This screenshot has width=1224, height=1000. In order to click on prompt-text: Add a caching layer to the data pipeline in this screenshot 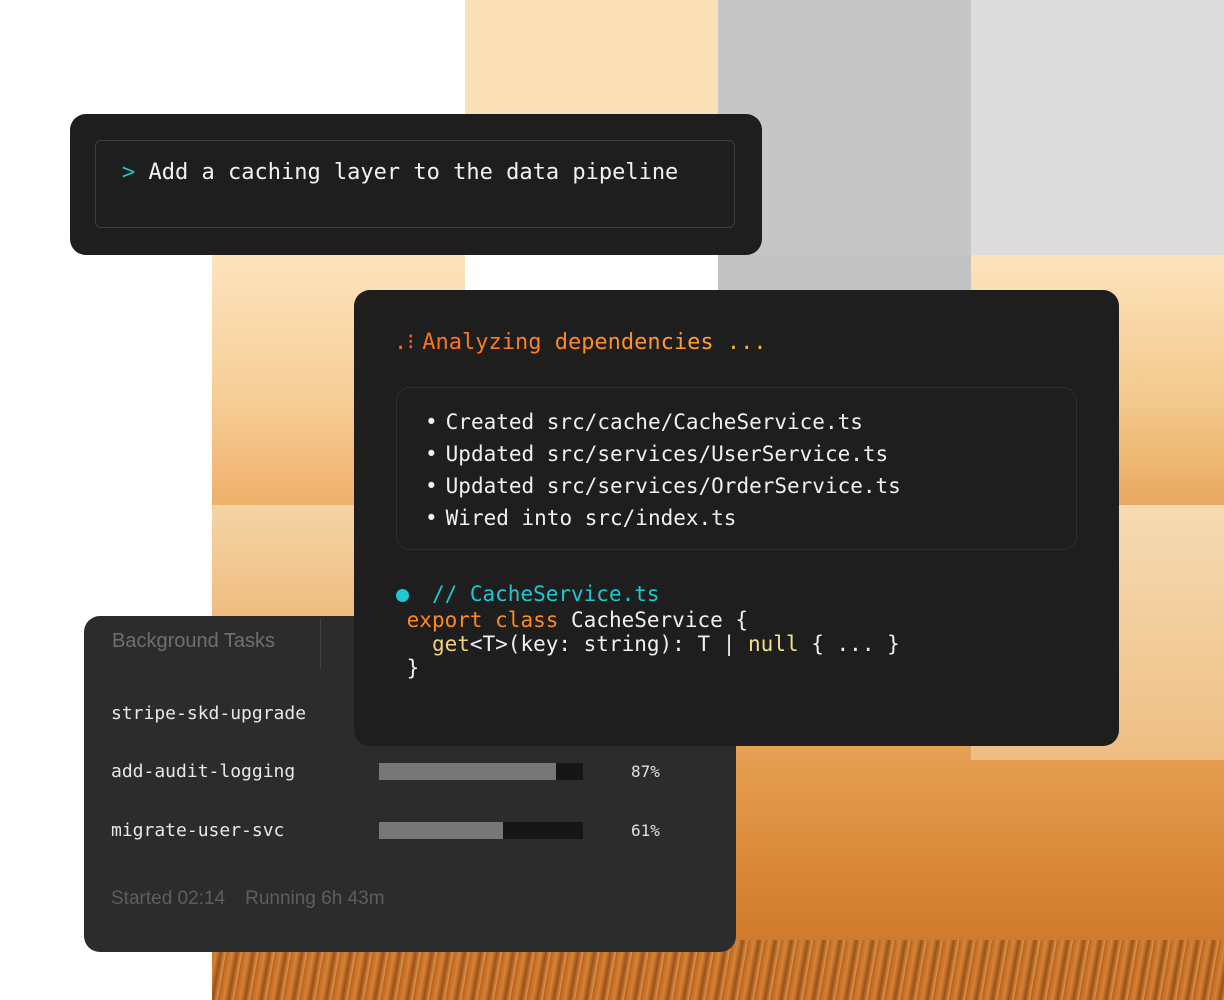, I will do `click(413, 172)`.